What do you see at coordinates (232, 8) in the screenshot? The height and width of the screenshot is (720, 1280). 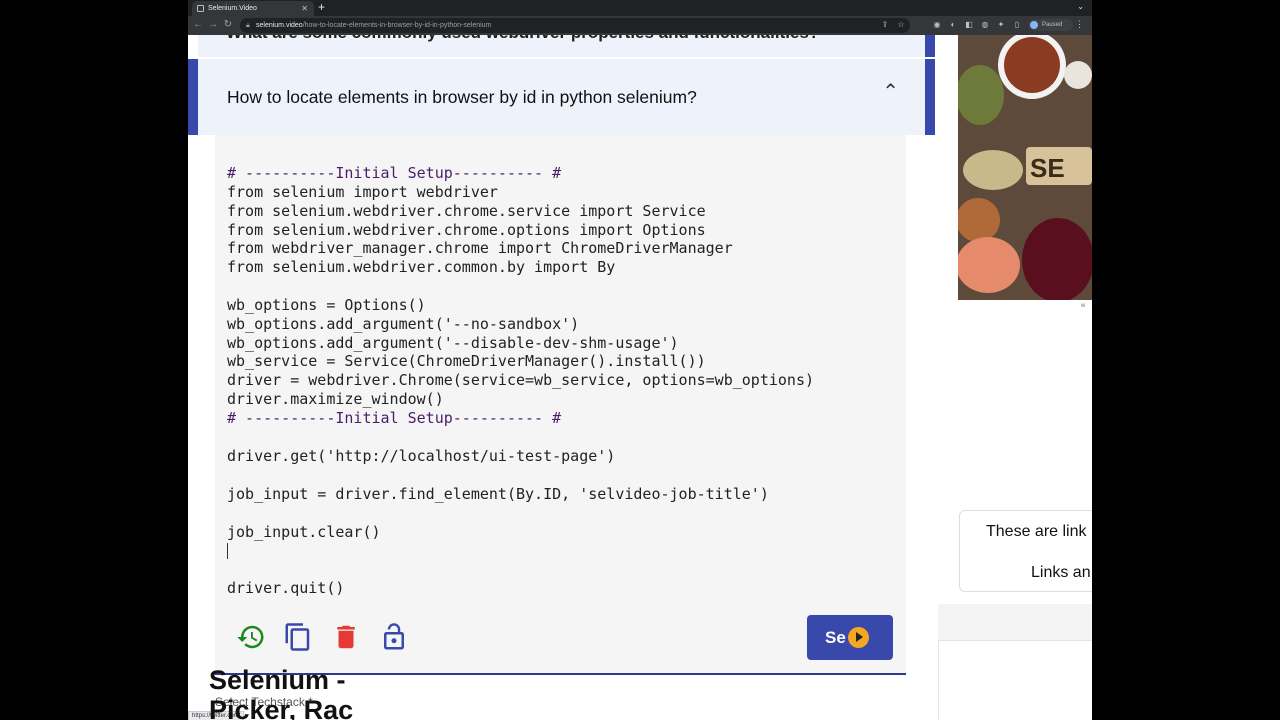 I see `tab-title: Selenium.Video` at bounding box center [232, 8].